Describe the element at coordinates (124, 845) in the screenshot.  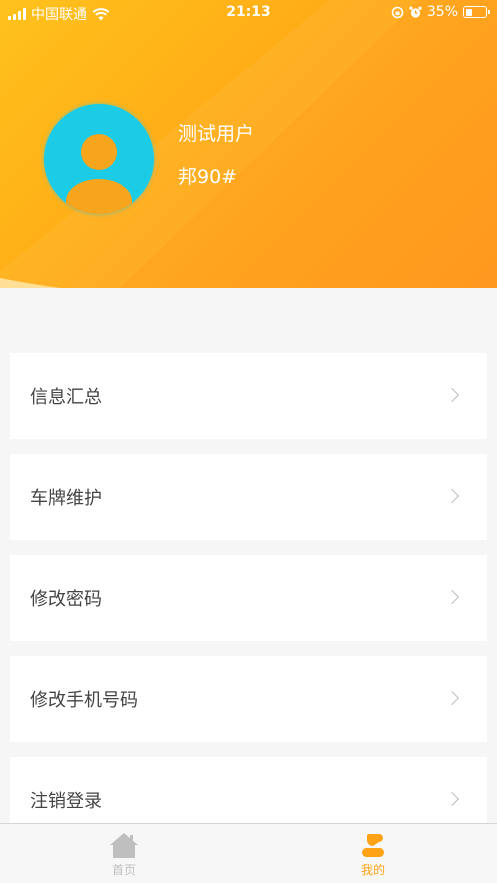
I see `home-icon` at that location.